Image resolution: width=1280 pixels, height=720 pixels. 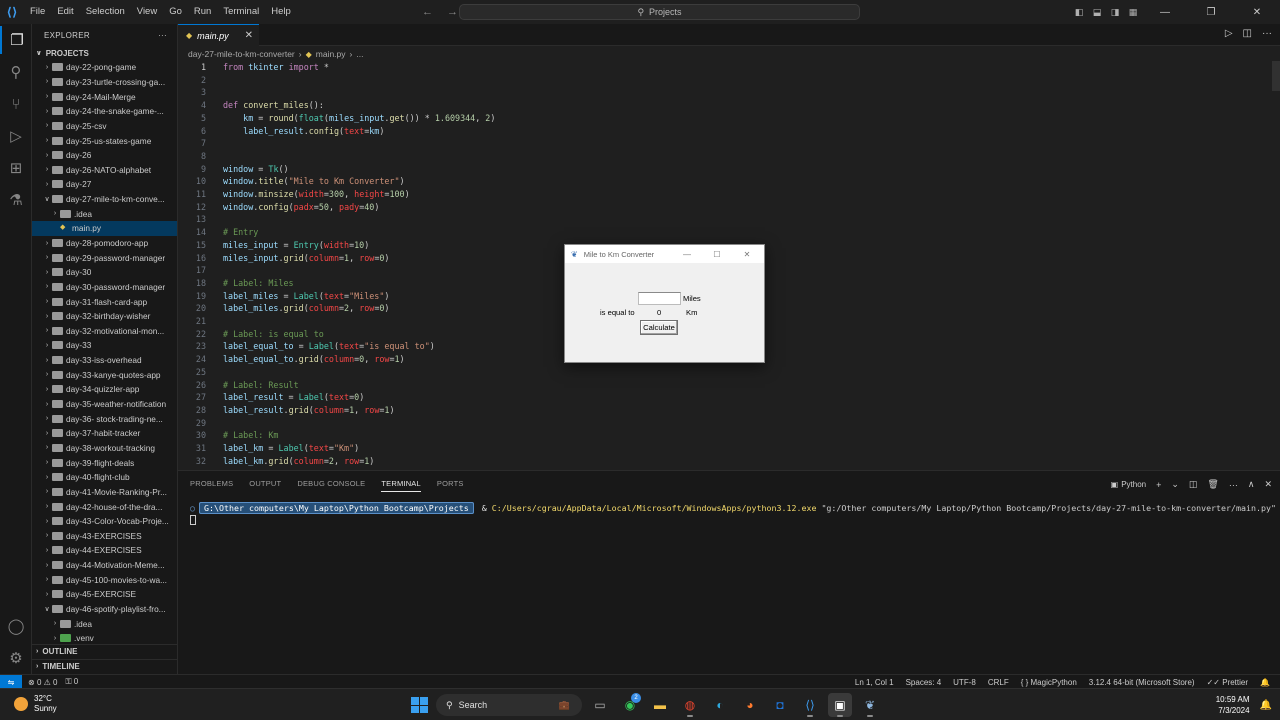 What do you see at coordinates (1276, 76) in the screenshot?
I see `editor-scrollbar` at bounding box center [1276, 76].